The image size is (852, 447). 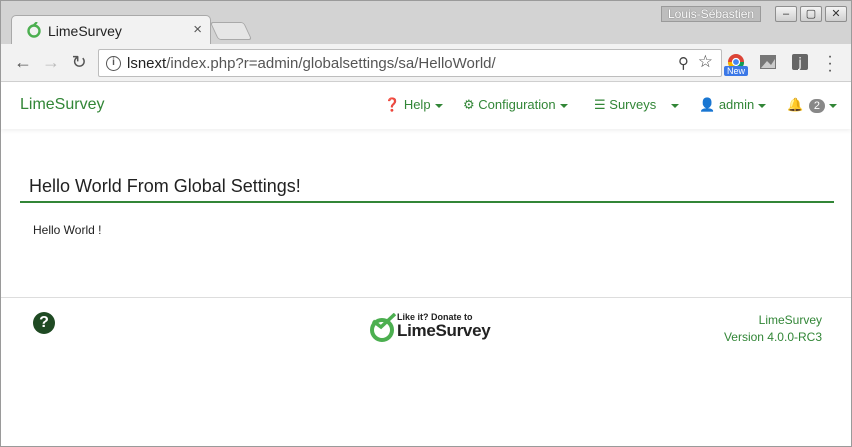 What do you see at coordinates (816, 106) in the screenshot?
I see `notification-count-badge: 2` at bounding box center [816, 106].